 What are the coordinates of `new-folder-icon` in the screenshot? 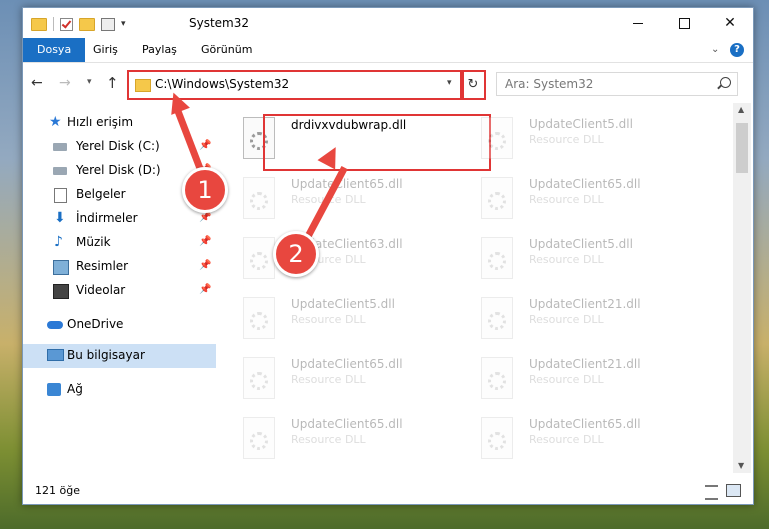 It's located at (87, 24).